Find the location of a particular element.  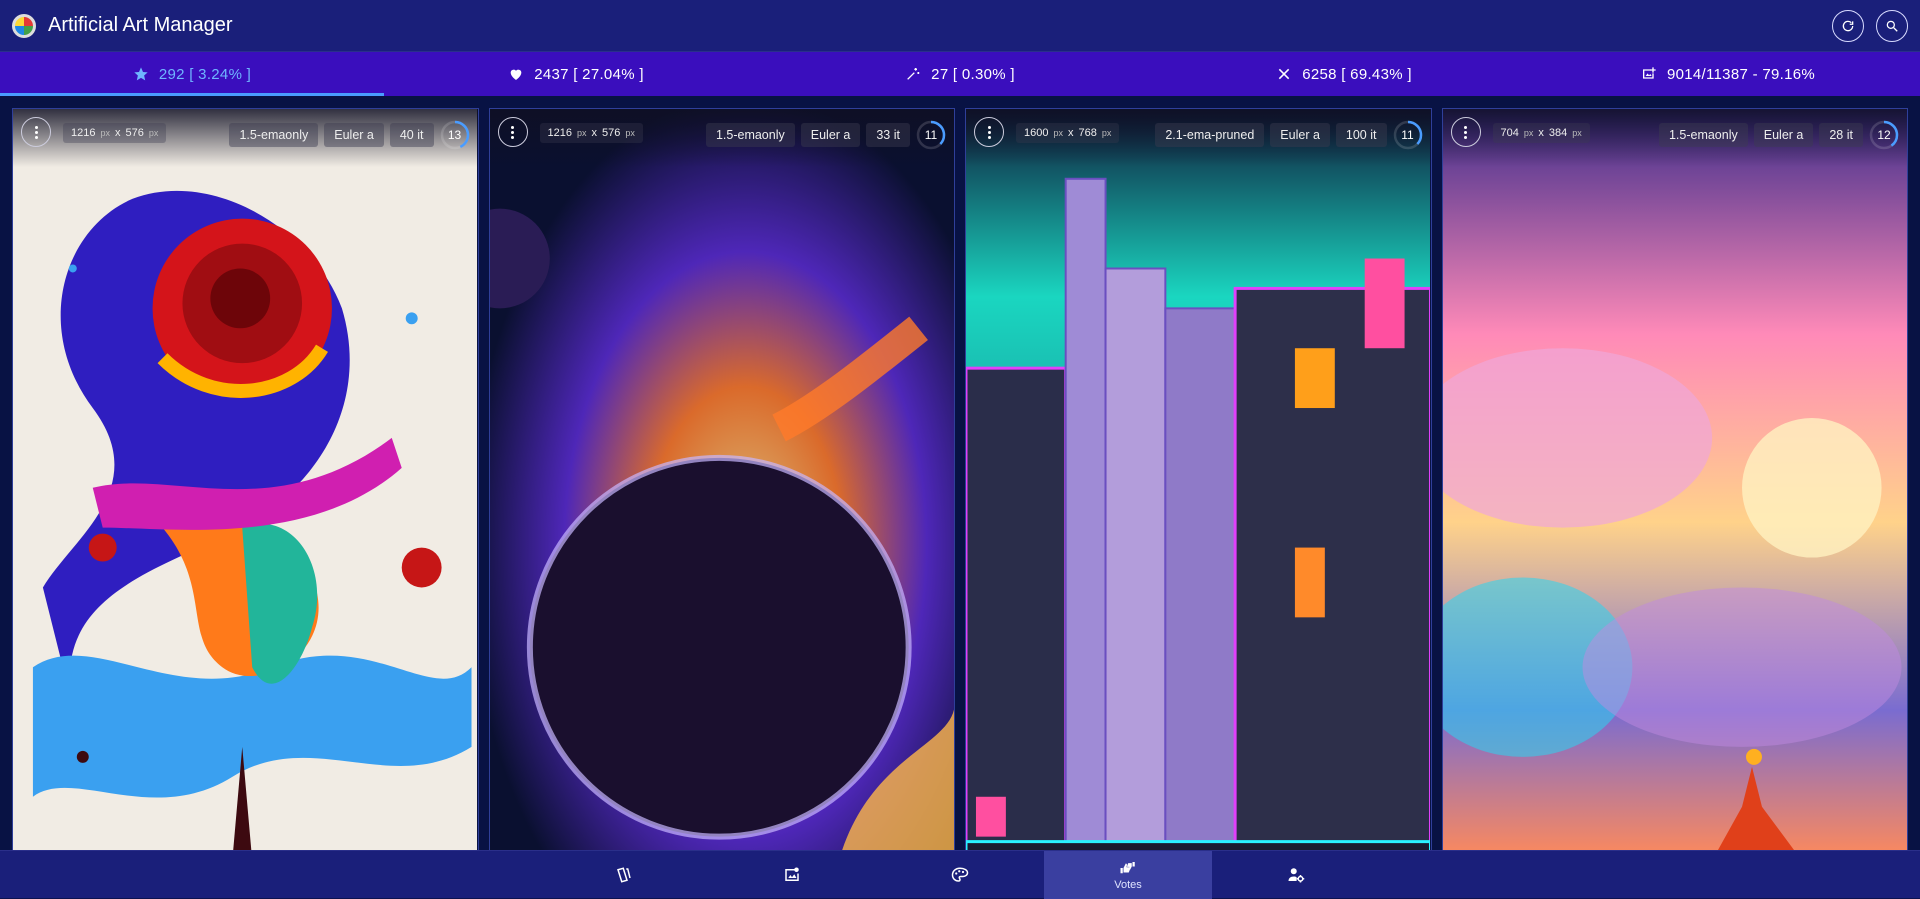

tab-rejected: 6258 [ 69.43% ] is located at coordinates (1344, 74).